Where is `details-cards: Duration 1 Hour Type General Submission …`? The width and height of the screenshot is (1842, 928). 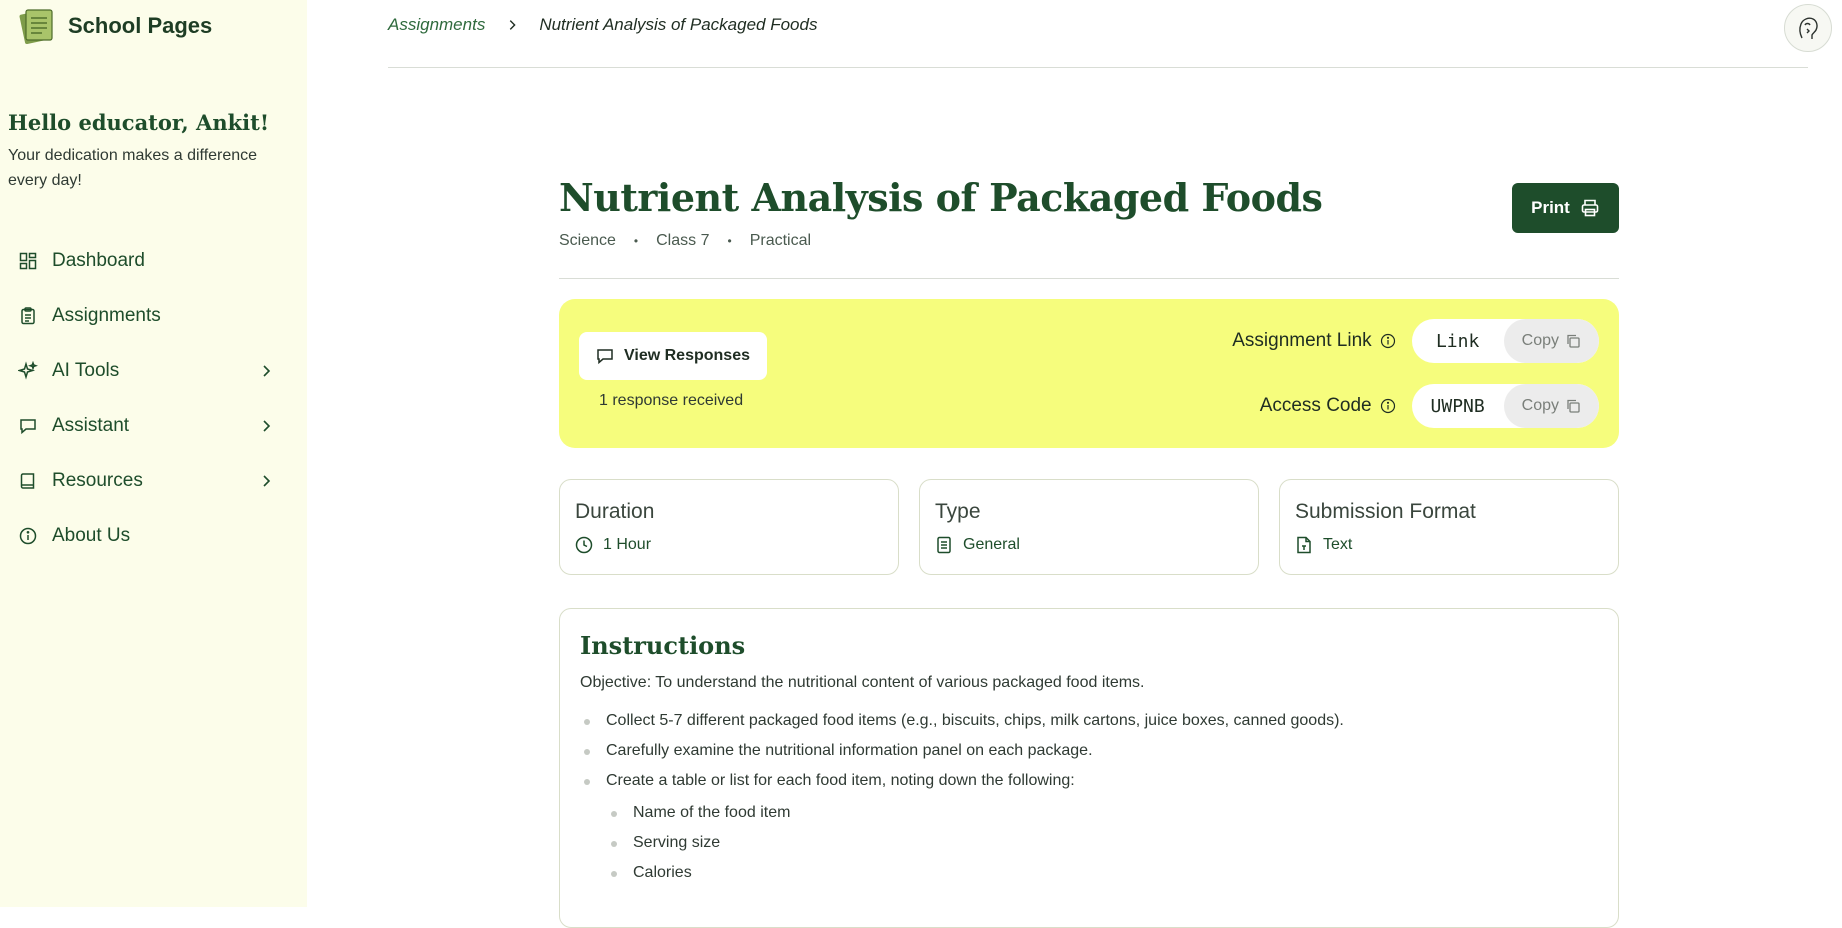 details-cards: Duration 1 Hour Type General Submission … is located at coordinates (1089, 527).